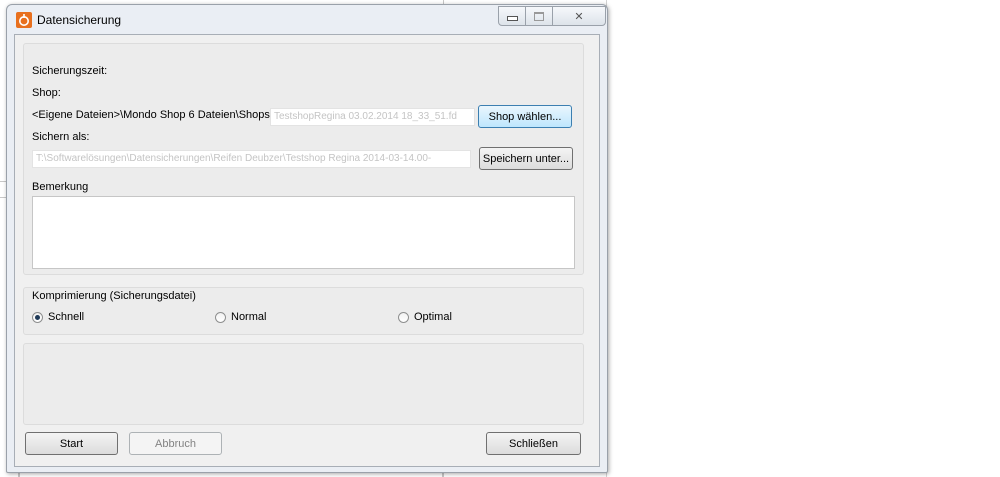  What do you see at coordinates (175, 443) in the screenshot?
I see `abort-button: Abbruch` at bounding box center [175, 443].